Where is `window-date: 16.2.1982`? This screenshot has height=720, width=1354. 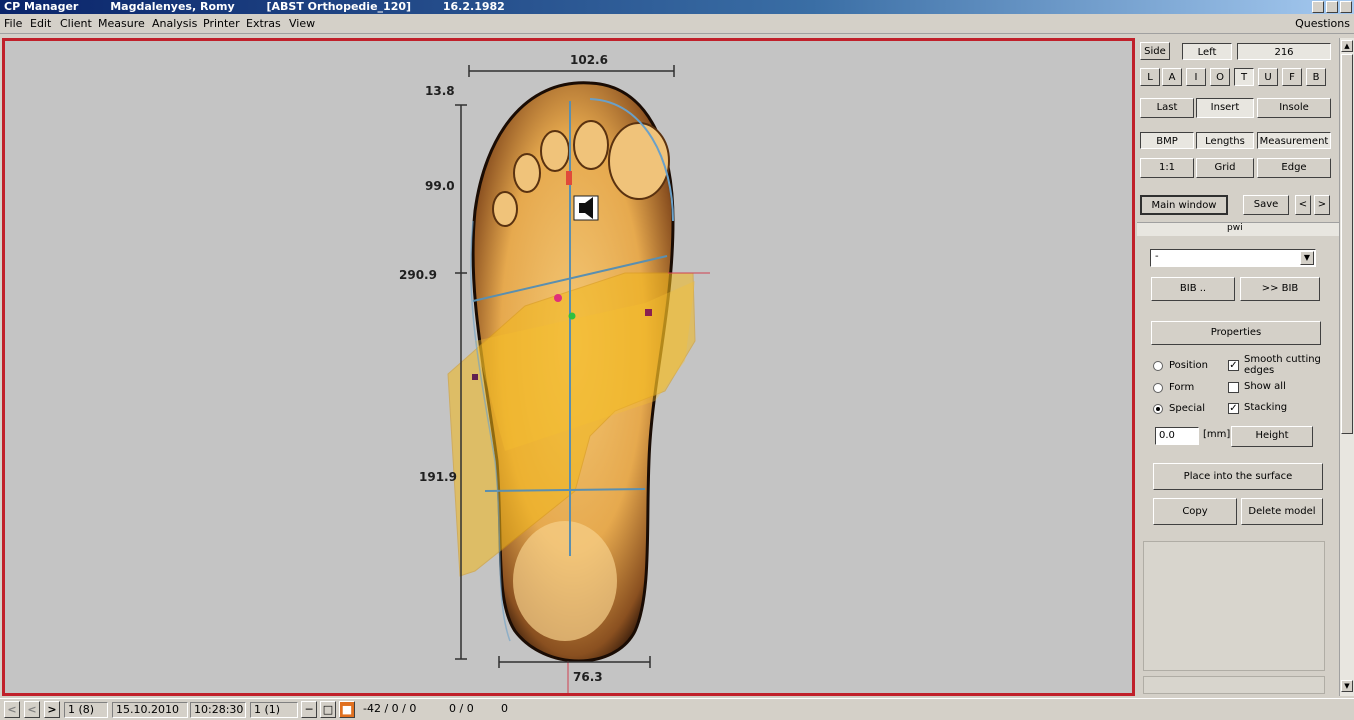 window-date: 16.2.1982 is located at coordinates (473, 6).